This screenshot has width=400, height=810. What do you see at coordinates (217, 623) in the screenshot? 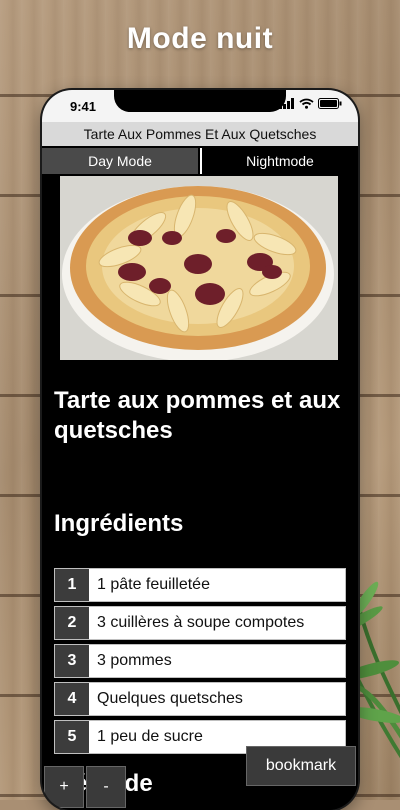
I see `ingredient-text: 3 cuillères à soupe compotes` at bounding box center [217, 623].